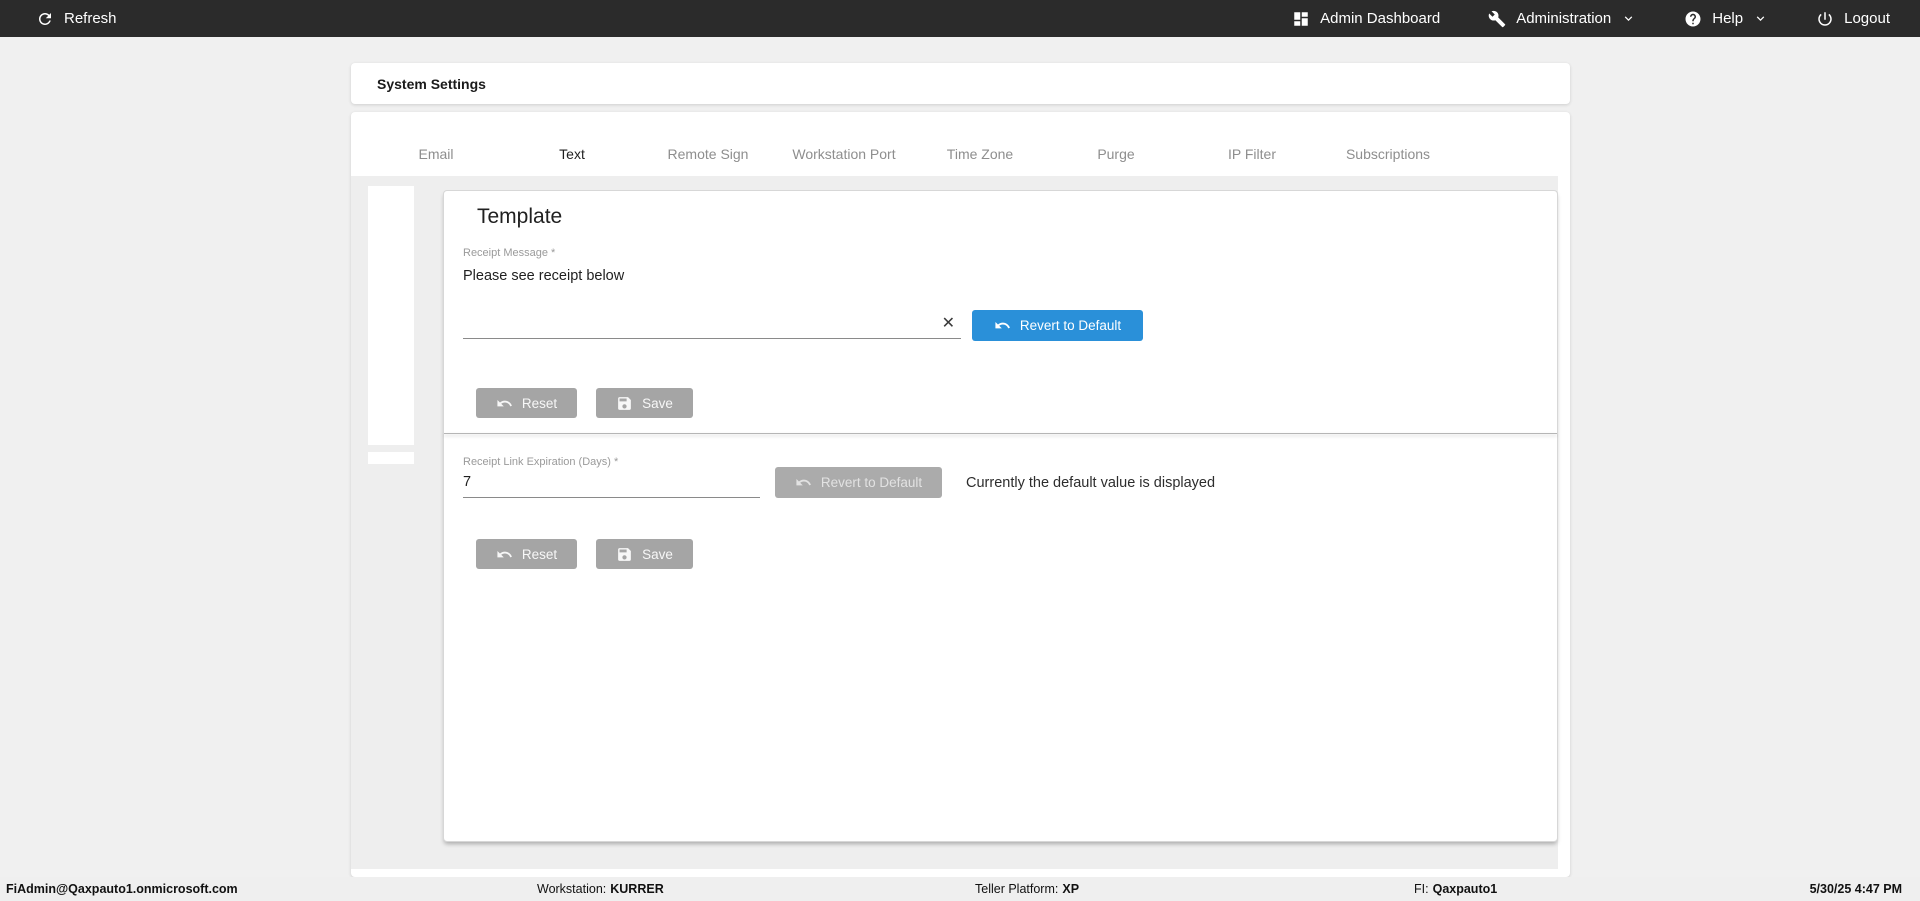 The width and height of the screenshot is (1920, 901). I want to click on revert-expiration-button: Revert to Default, so click(858, 482).